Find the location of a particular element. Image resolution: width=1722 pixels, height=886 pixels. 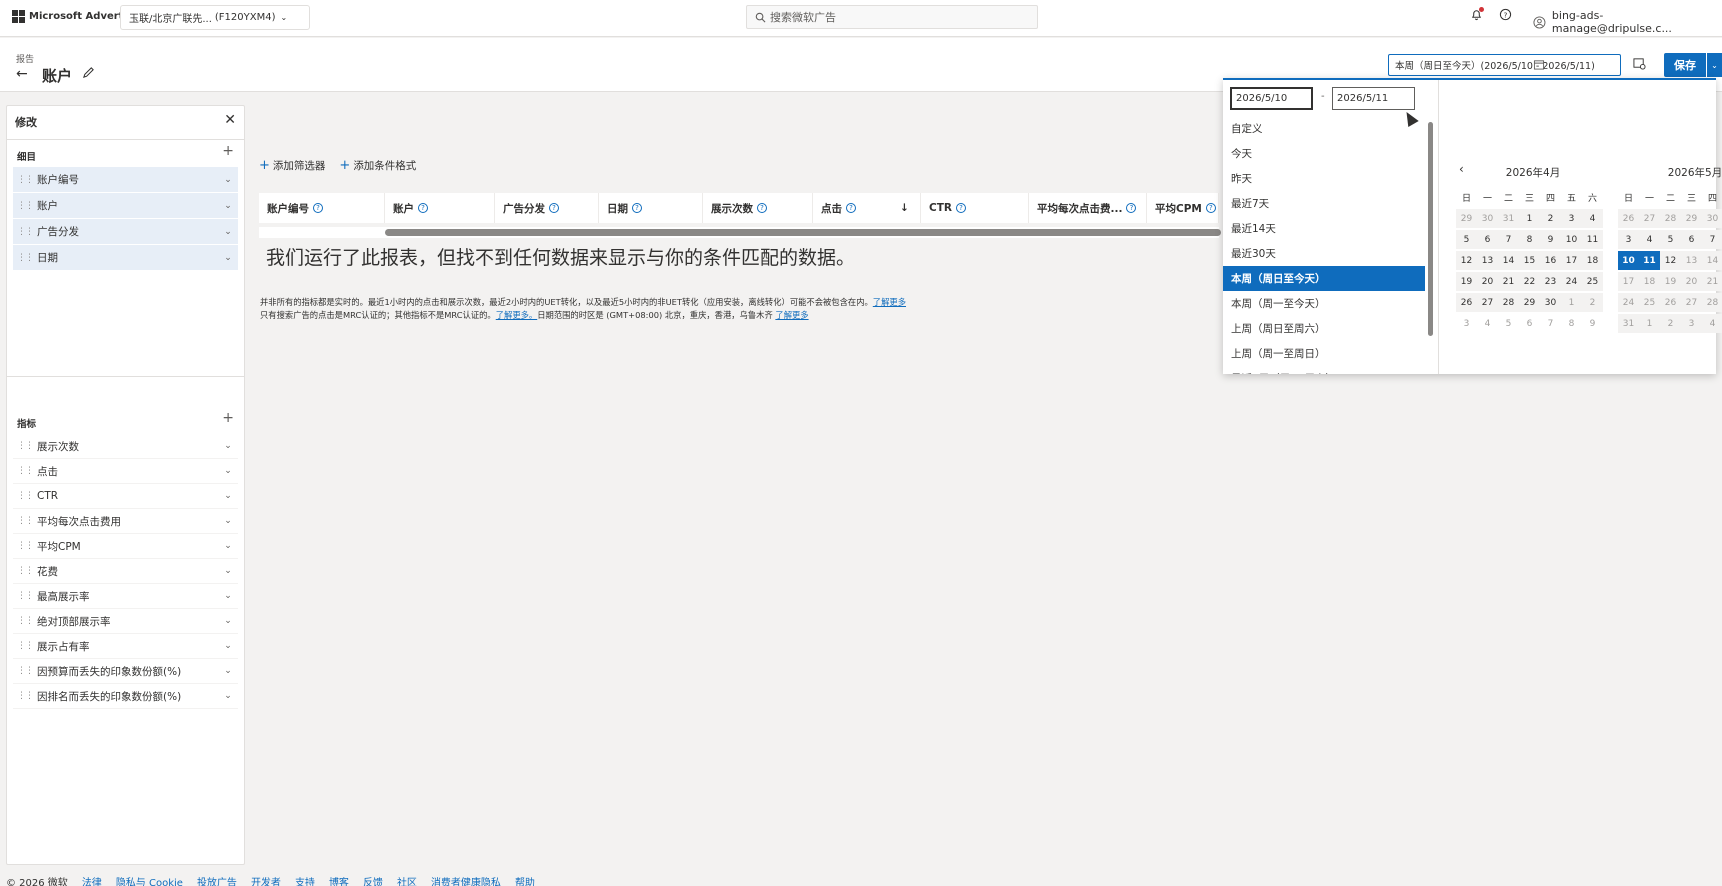

column-header: 点击? ↓ is located at coordinates (867, 208).